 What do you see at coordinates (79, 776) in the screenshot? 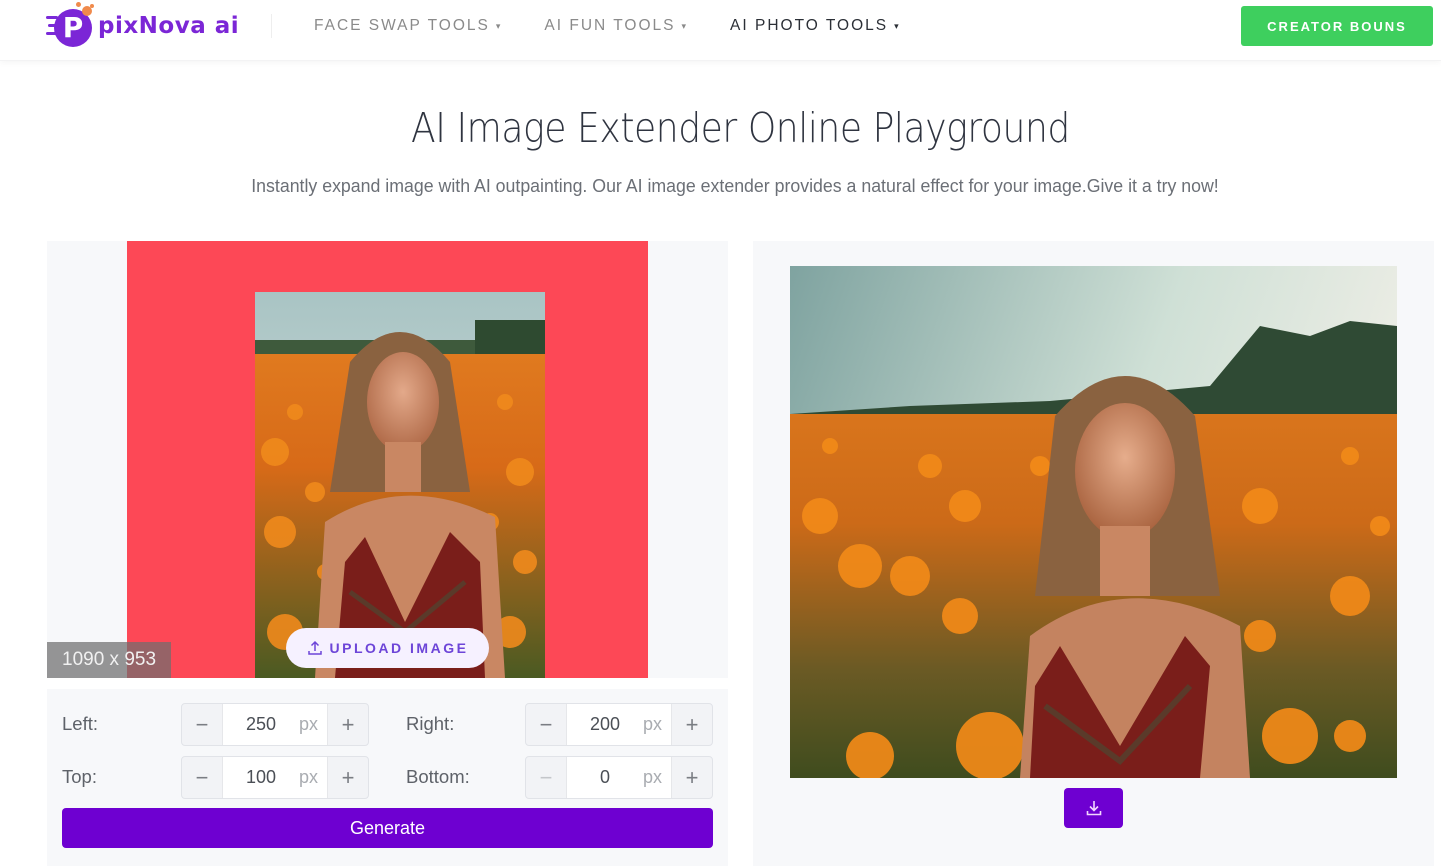
I see `top-label: Top:` at bounding box center [79, 776].